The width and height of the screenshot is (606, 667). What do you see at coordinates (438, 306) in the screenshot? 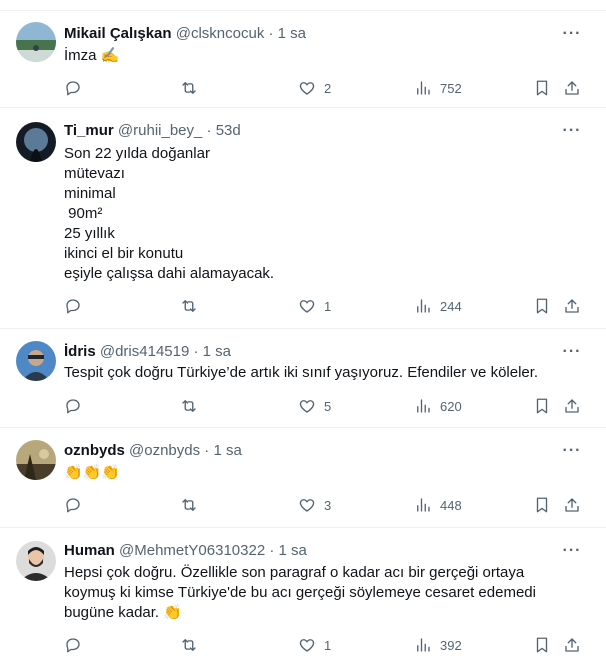
I see `views-button: 244` at bounding box center [438, 306].